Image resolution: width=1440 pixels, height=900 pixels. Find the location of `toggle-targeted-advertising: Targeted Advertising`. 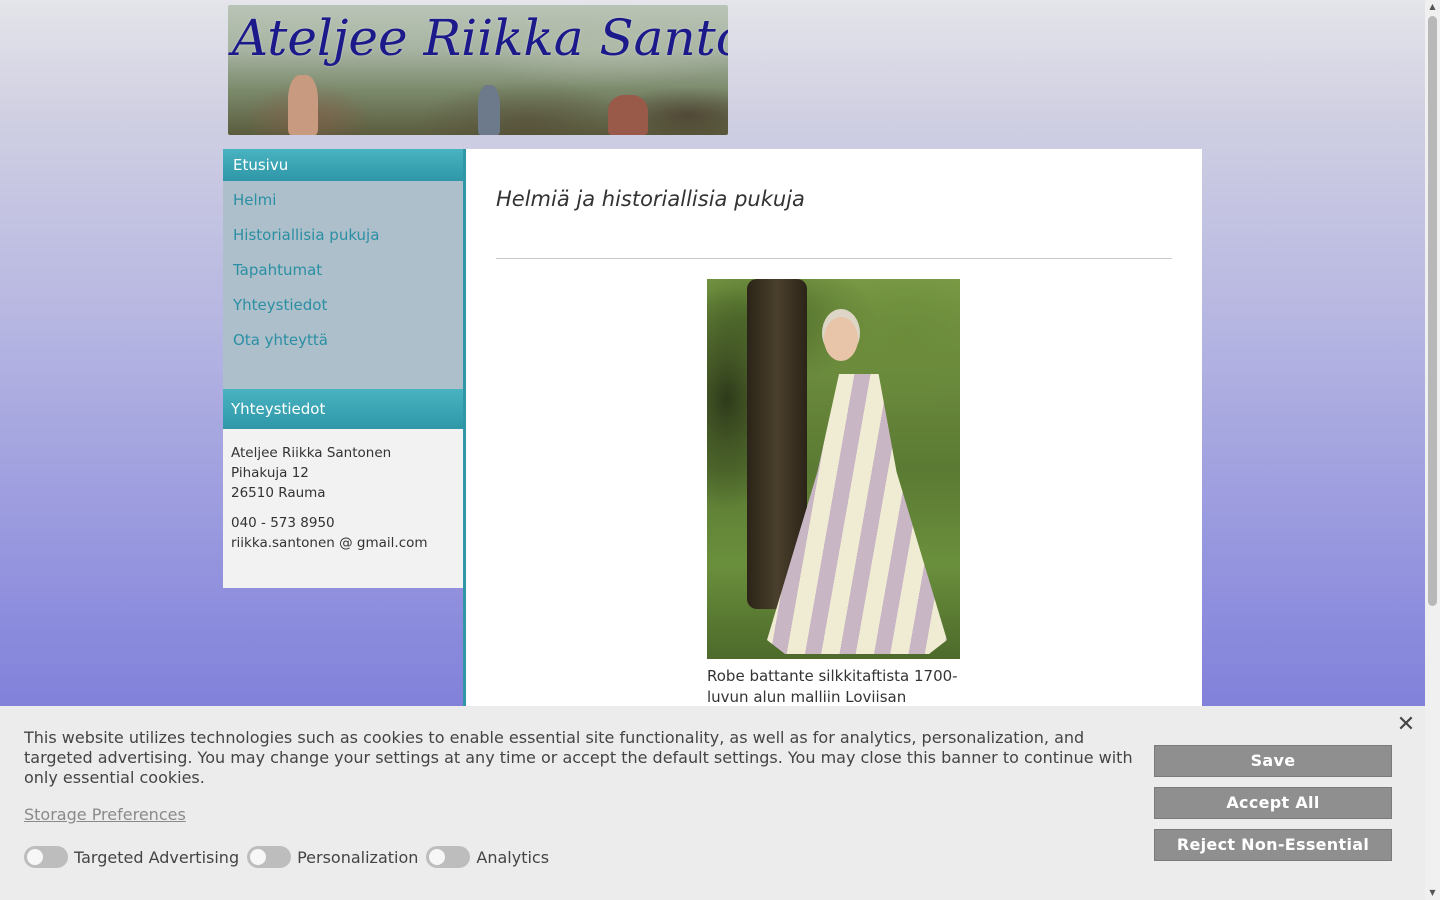

toggle-targeted-advertising: Targeted Advertising is located at coordinates (131, 857).